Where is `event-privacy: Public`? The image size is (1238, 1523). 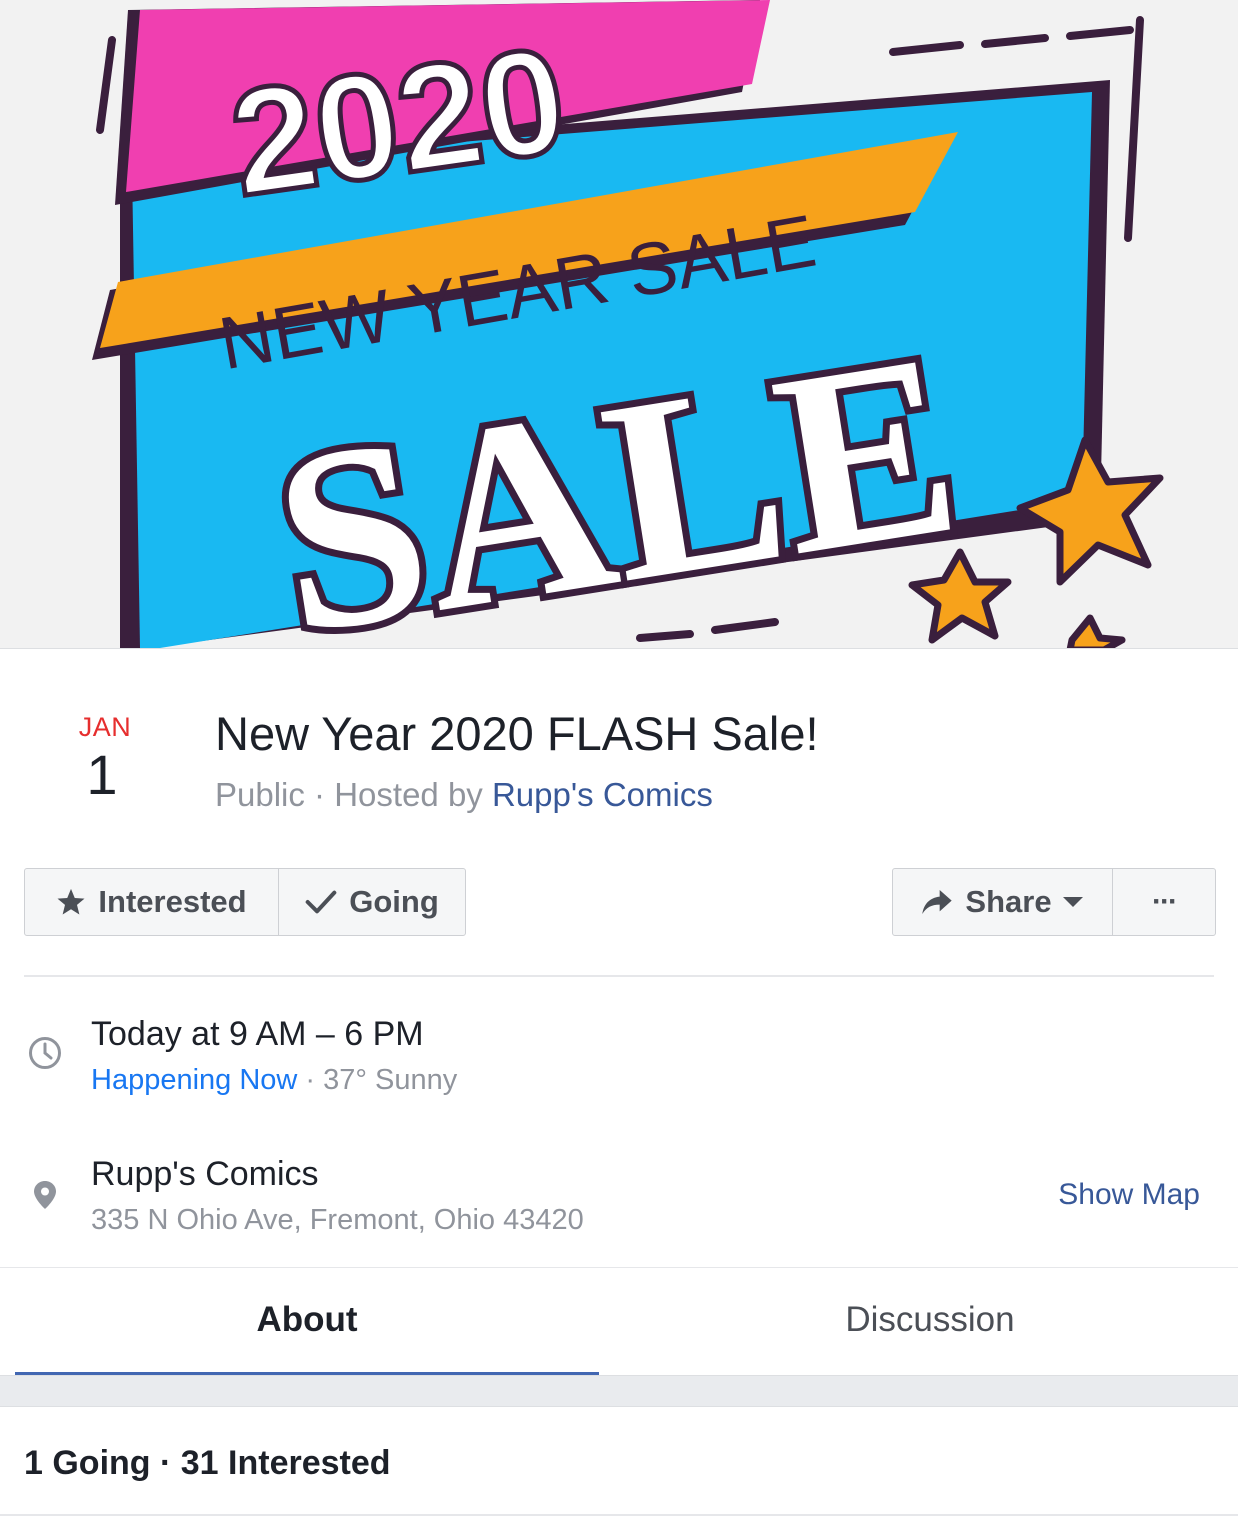 event-privacy: Public is located at coordinates (260, 794).